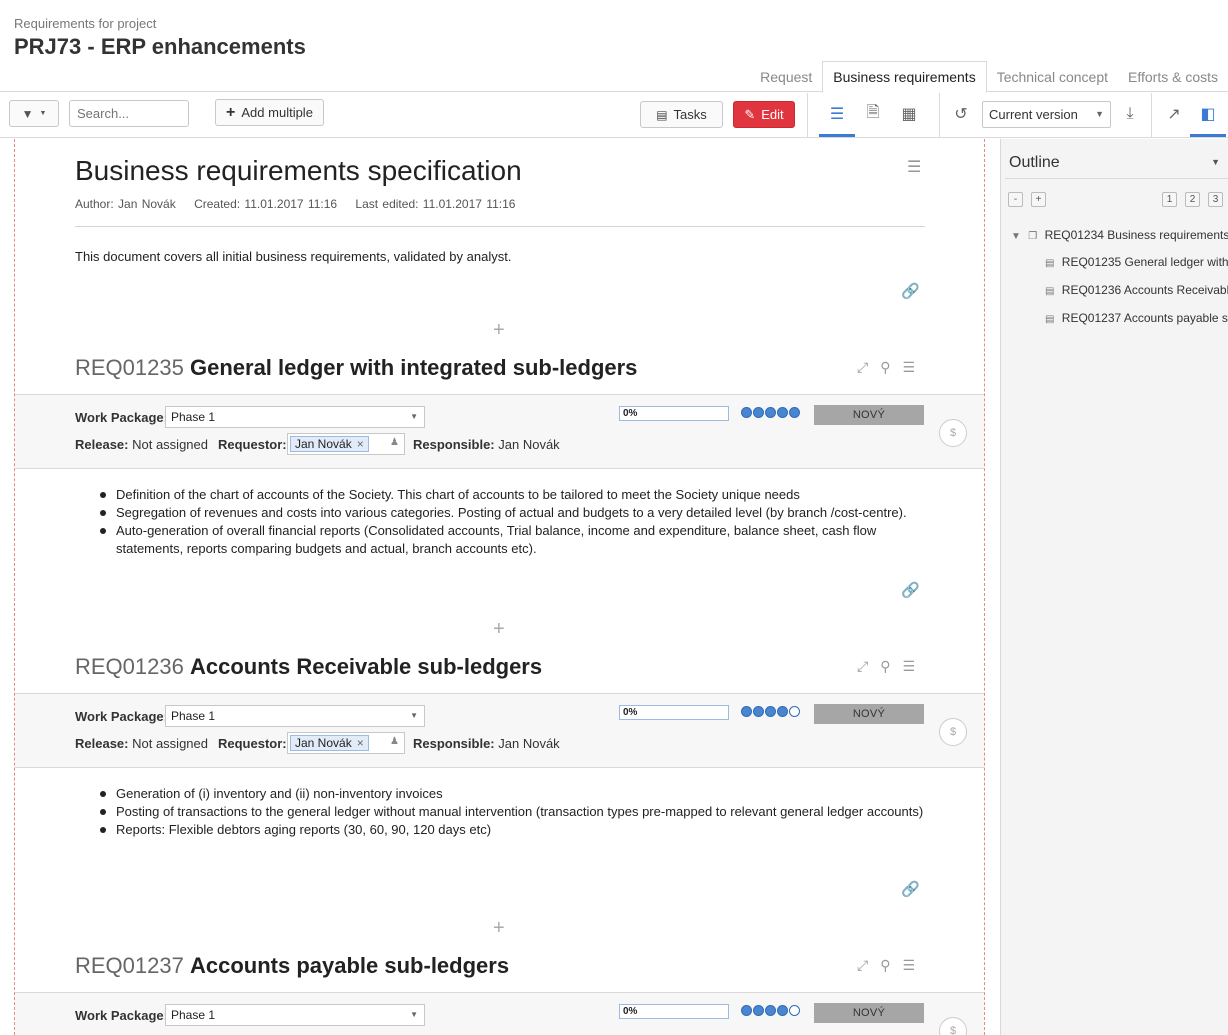 The height and width of the screenshot is (1035, 1228). Describe the element at coordinates (1151, 115) in the screenshot. I see `toolbar-divider` at that location.